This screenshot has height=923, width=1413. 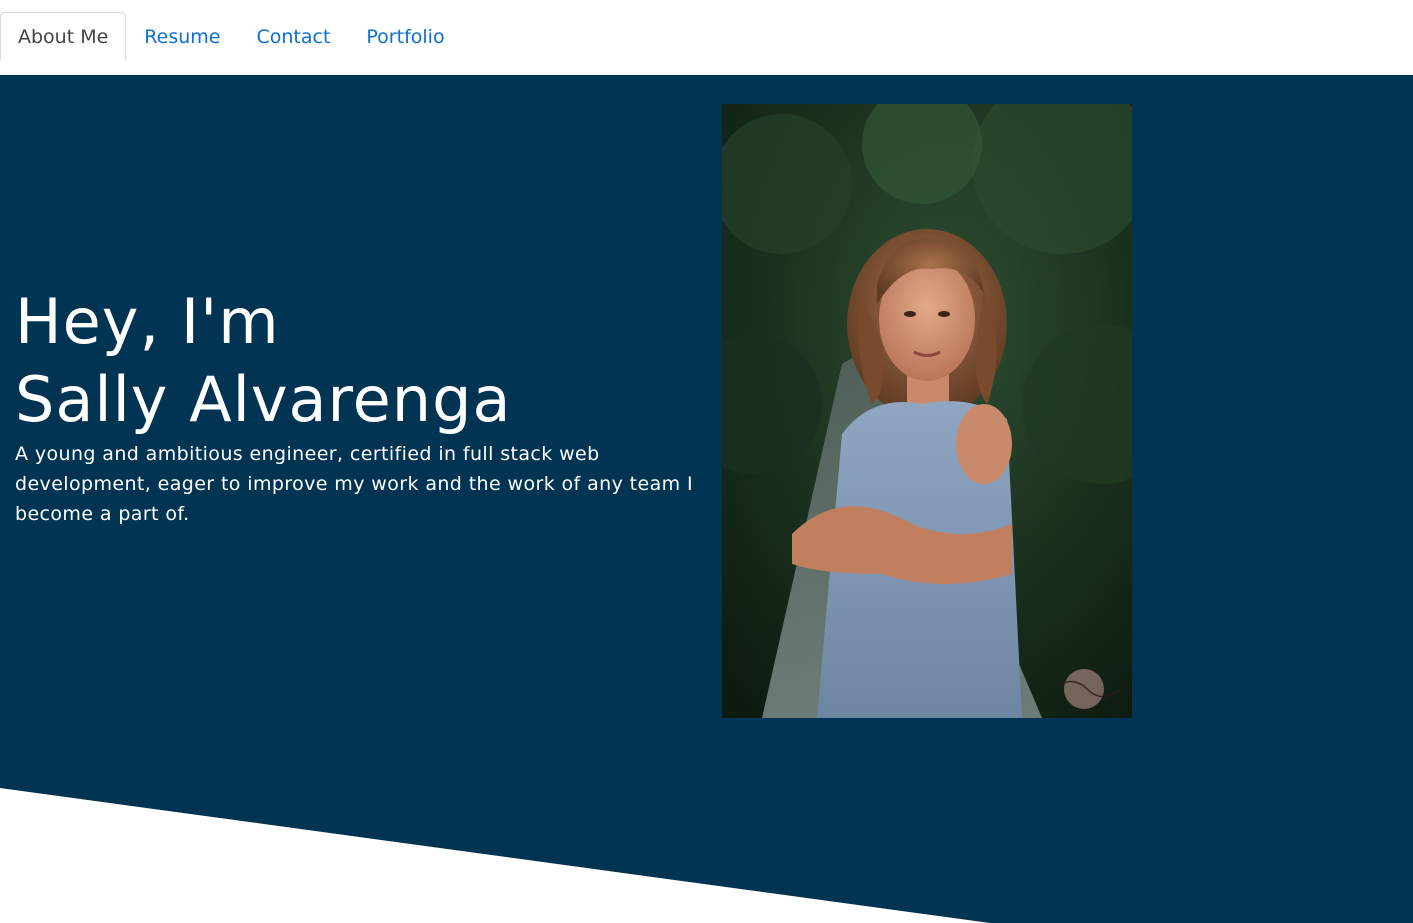 I want to click on tab-about-me: About Me, so click(x=63, y=36).